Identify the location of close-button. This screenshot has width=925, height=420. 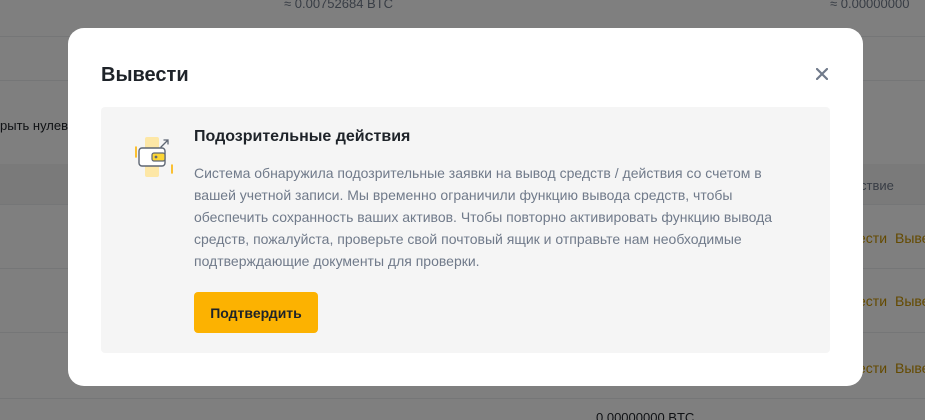
(822, 74).